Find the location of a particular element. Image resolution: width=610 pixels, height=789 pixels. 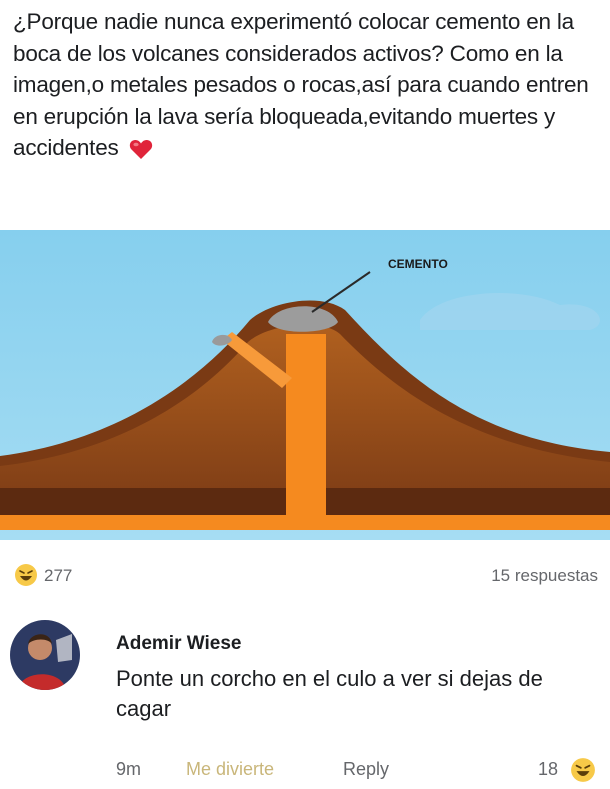

replies-link: 15 respuestas is located at coordinates (544, 576).